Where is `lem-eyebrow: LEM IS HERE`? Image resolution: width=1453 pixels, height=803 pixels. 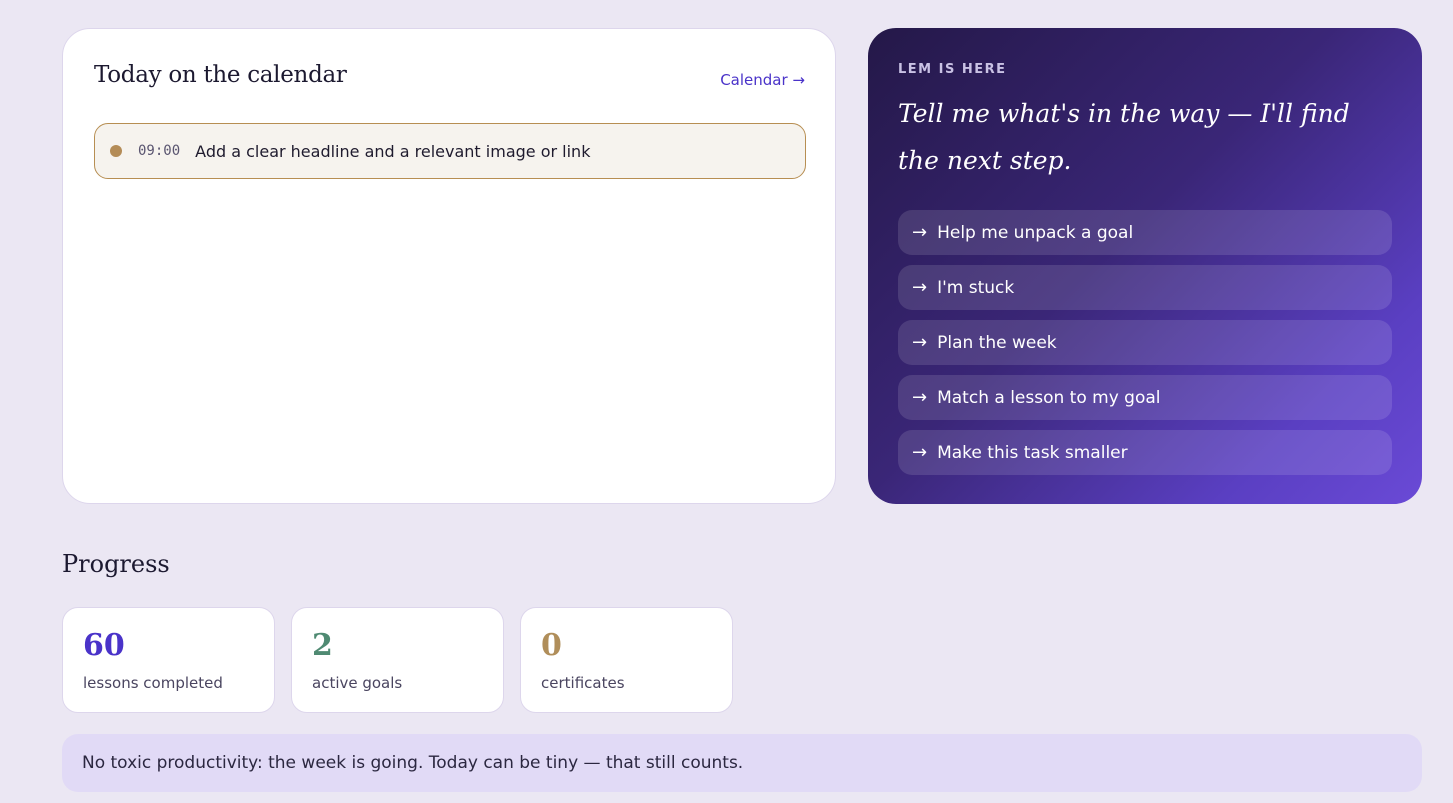
lem-eyebrow: LEM IS HERE is located at coordinates (952, 69).